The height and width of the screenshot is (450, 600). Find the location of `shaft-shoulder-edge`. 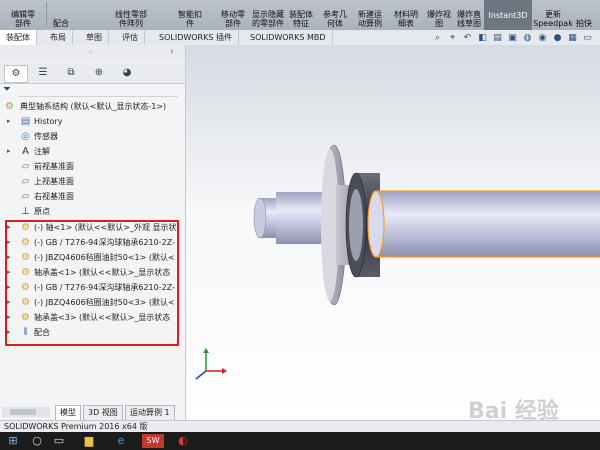

shaft-shoulder-edge is located at coordinates (376, 224).